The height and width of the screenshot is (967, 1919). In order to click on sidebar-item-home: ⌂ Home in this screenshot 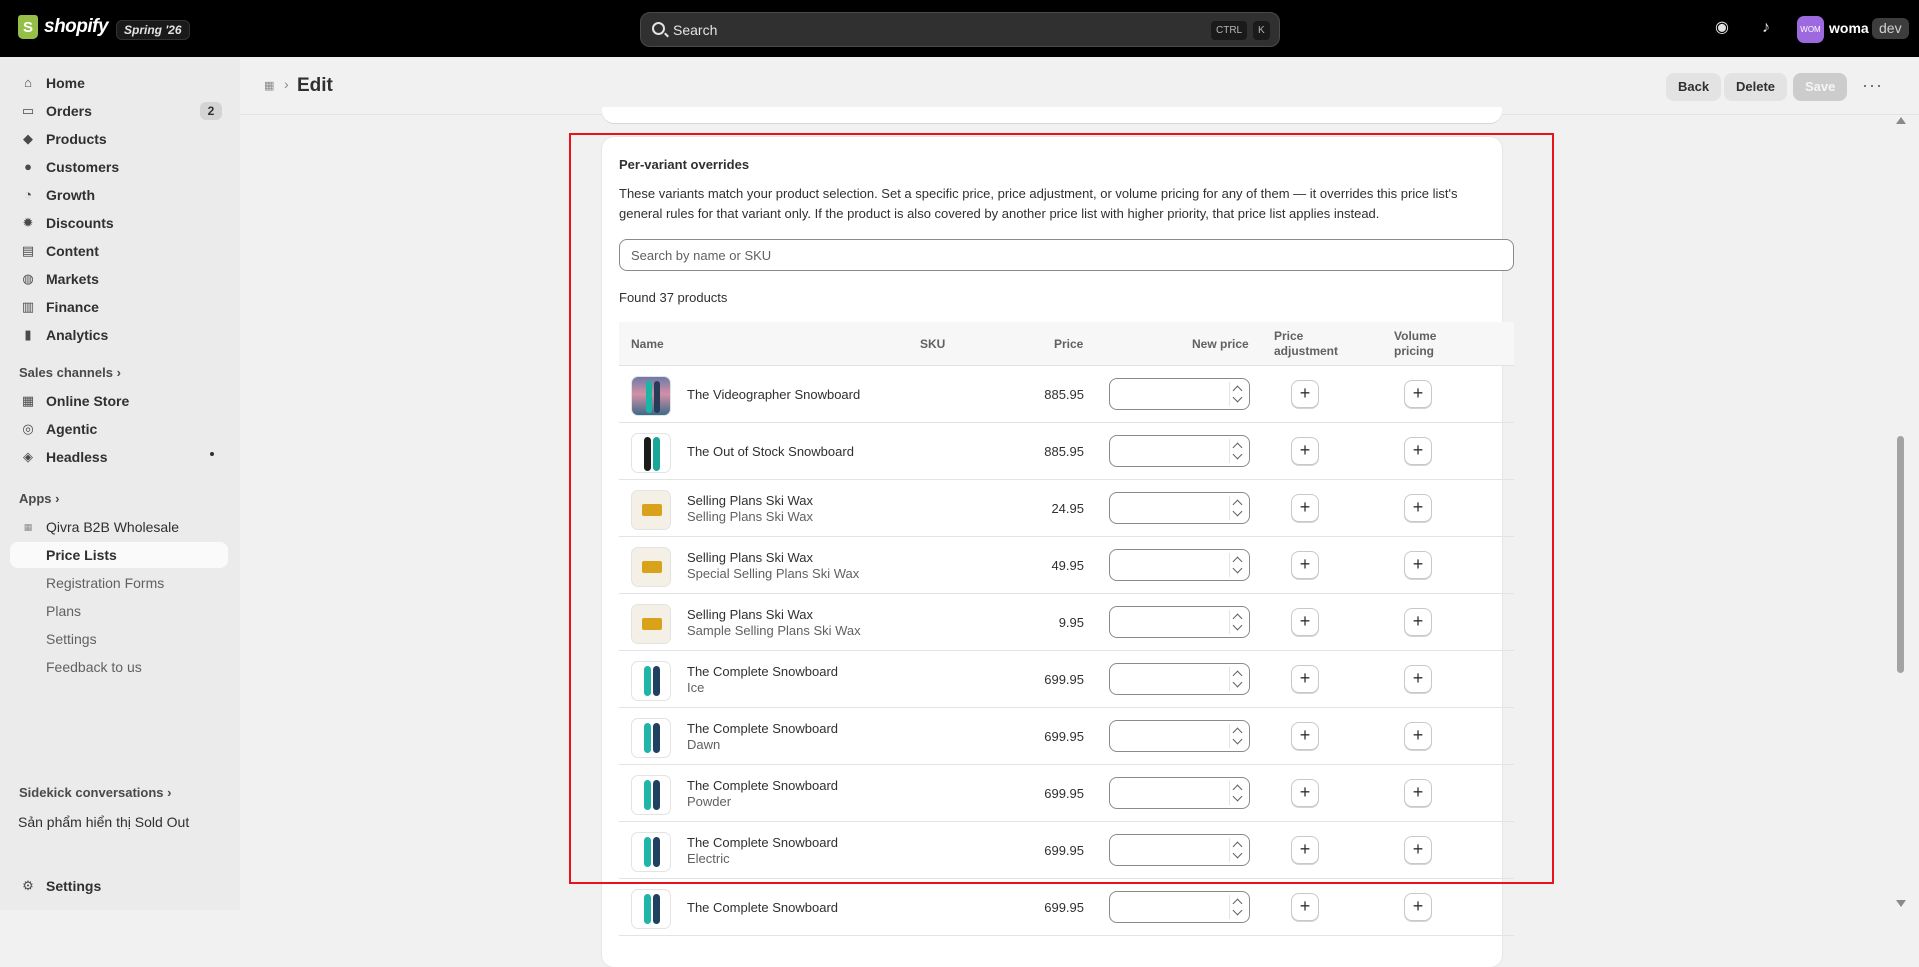, I will do `click(119, 83)`.